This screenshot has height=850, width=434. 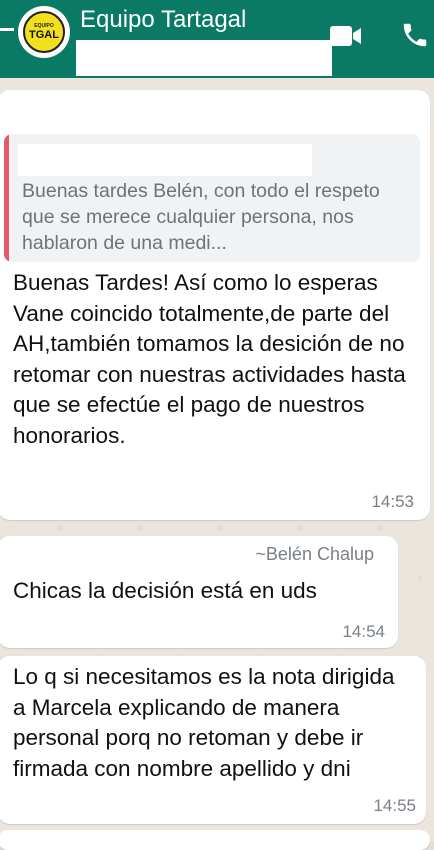 I want to click on message-bubble-partial, so click(x=215, y=840).